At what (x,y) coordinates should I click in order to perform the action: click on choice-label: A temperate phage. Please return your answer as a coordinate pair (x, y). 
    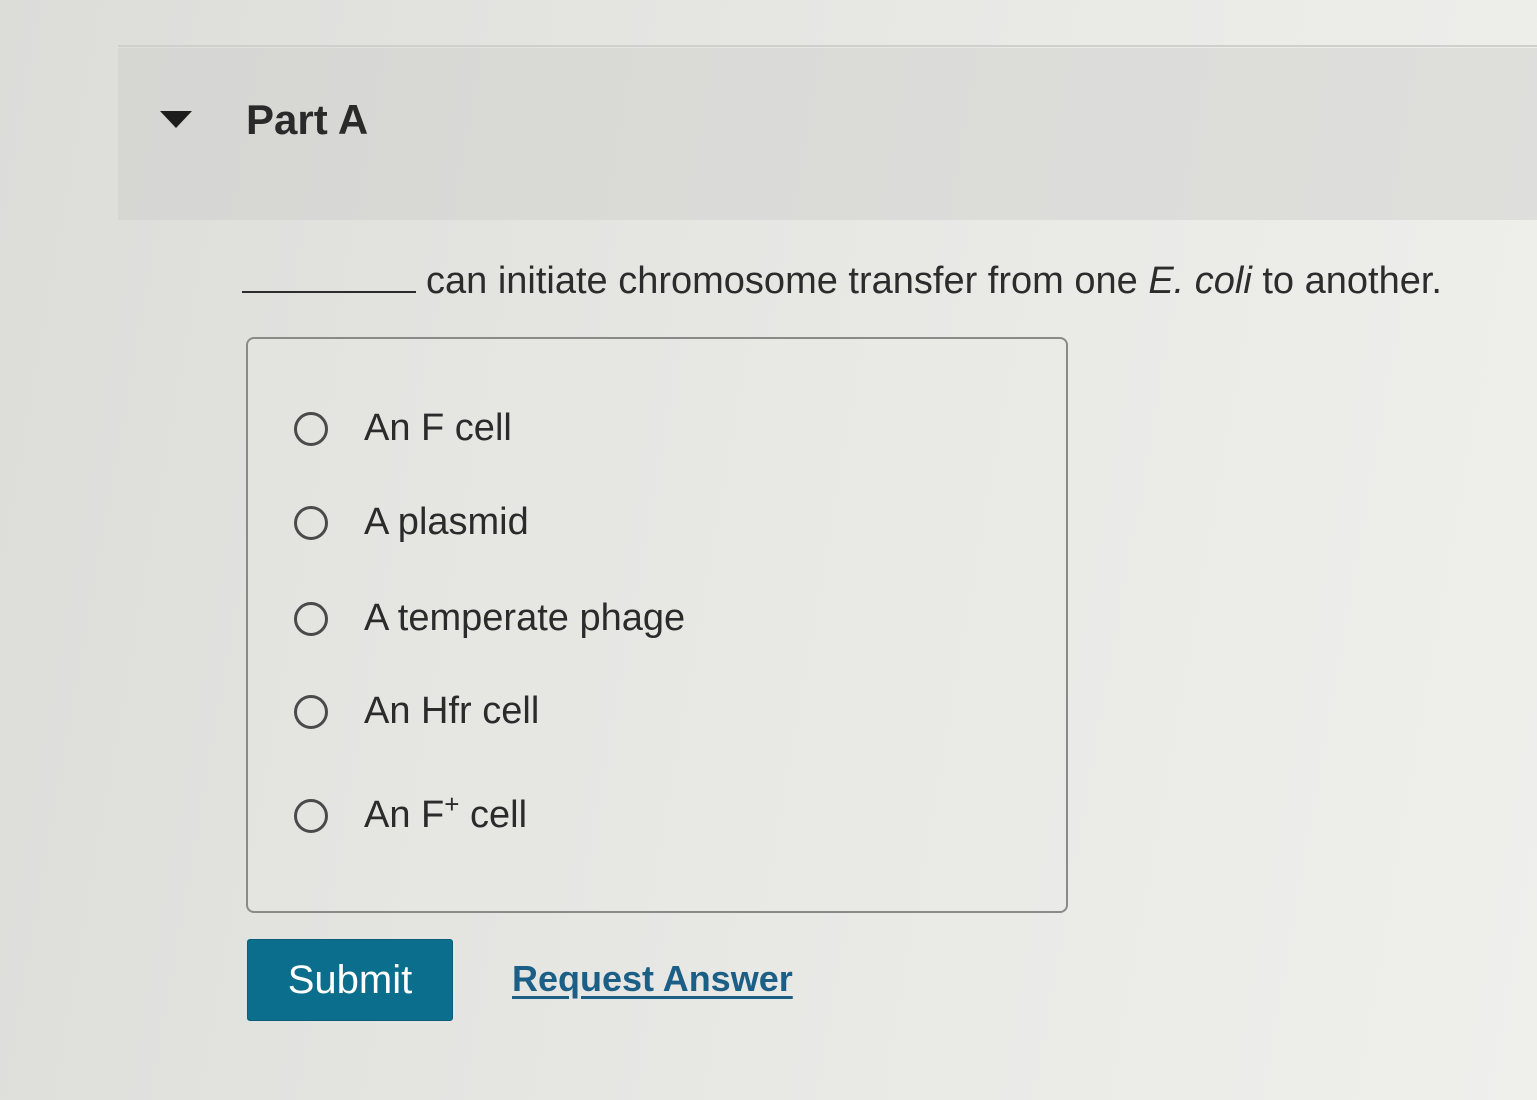
    Looking at the image, I should click on (525, 618).